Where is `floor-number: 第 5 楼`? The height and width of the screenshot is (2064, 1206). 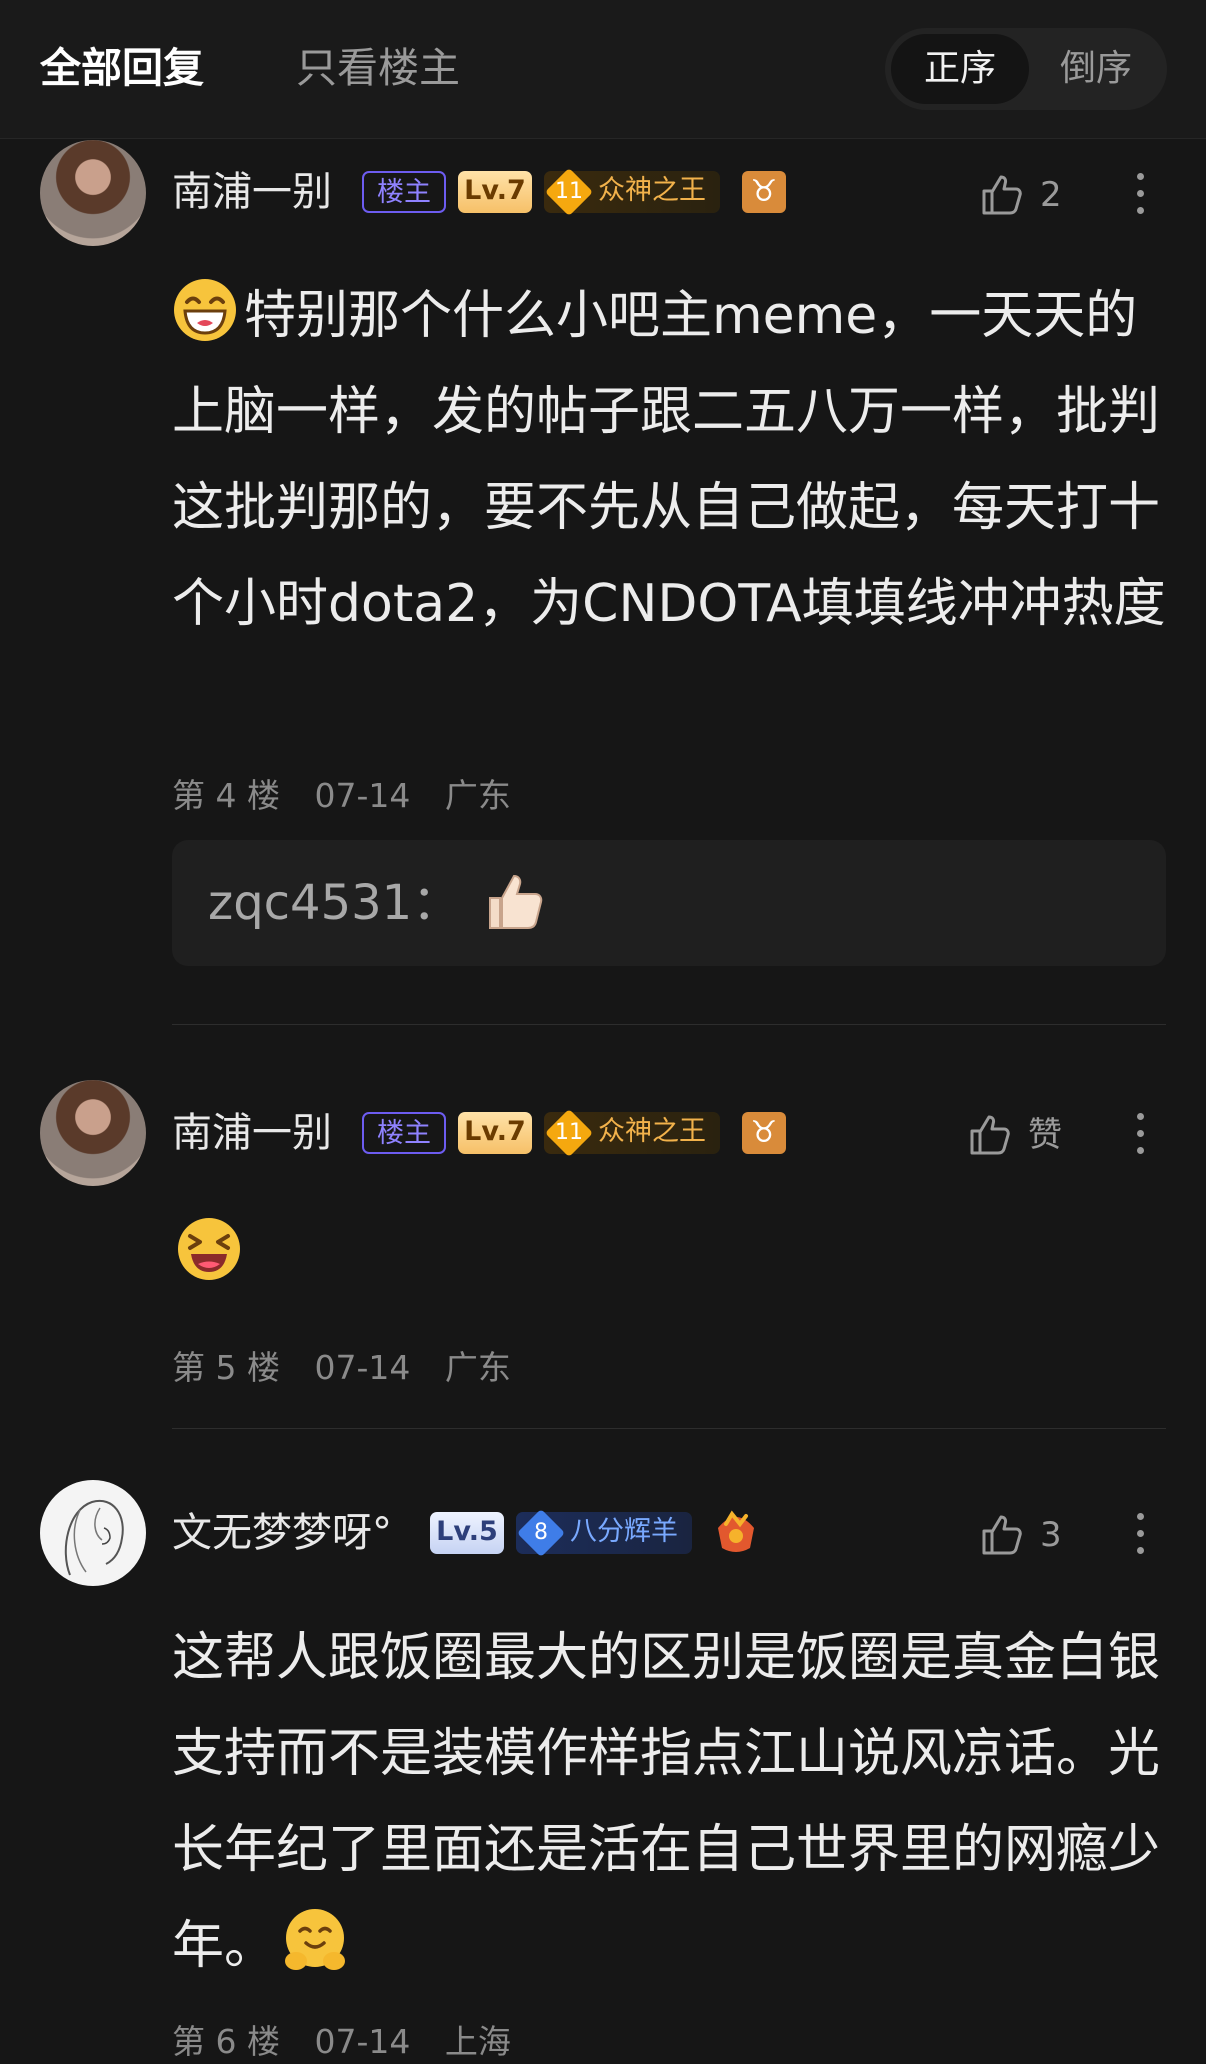 floor-number: 第 5 楼 is located at coordinates (226, 1367).